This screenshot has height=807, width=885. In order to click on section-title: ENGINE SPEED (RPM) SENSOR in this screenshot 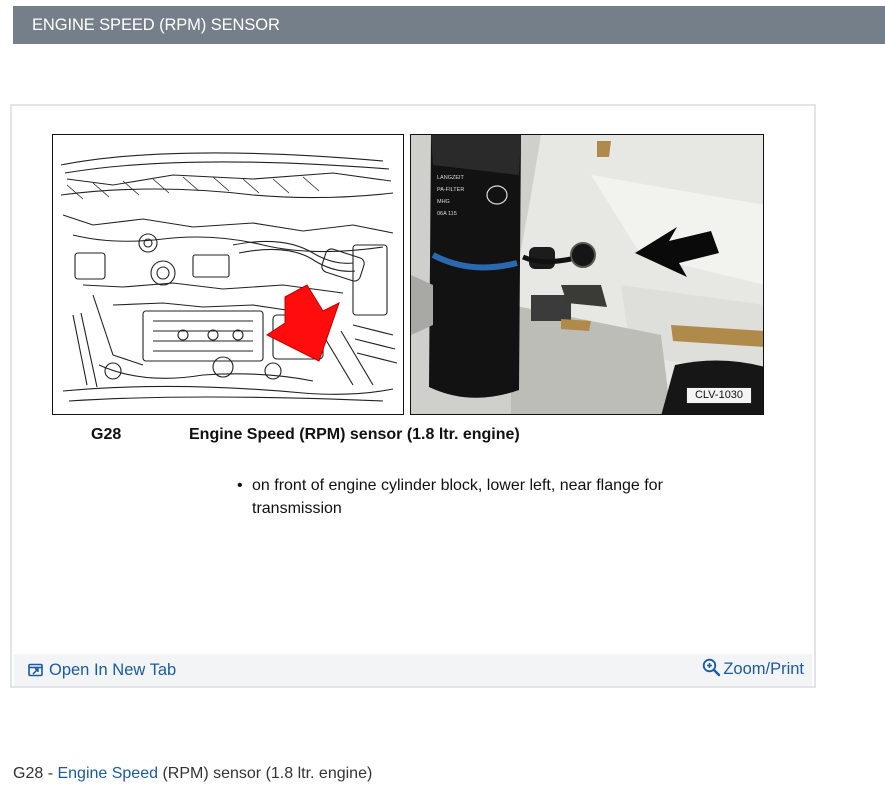, I will do `click(156, 25)`.